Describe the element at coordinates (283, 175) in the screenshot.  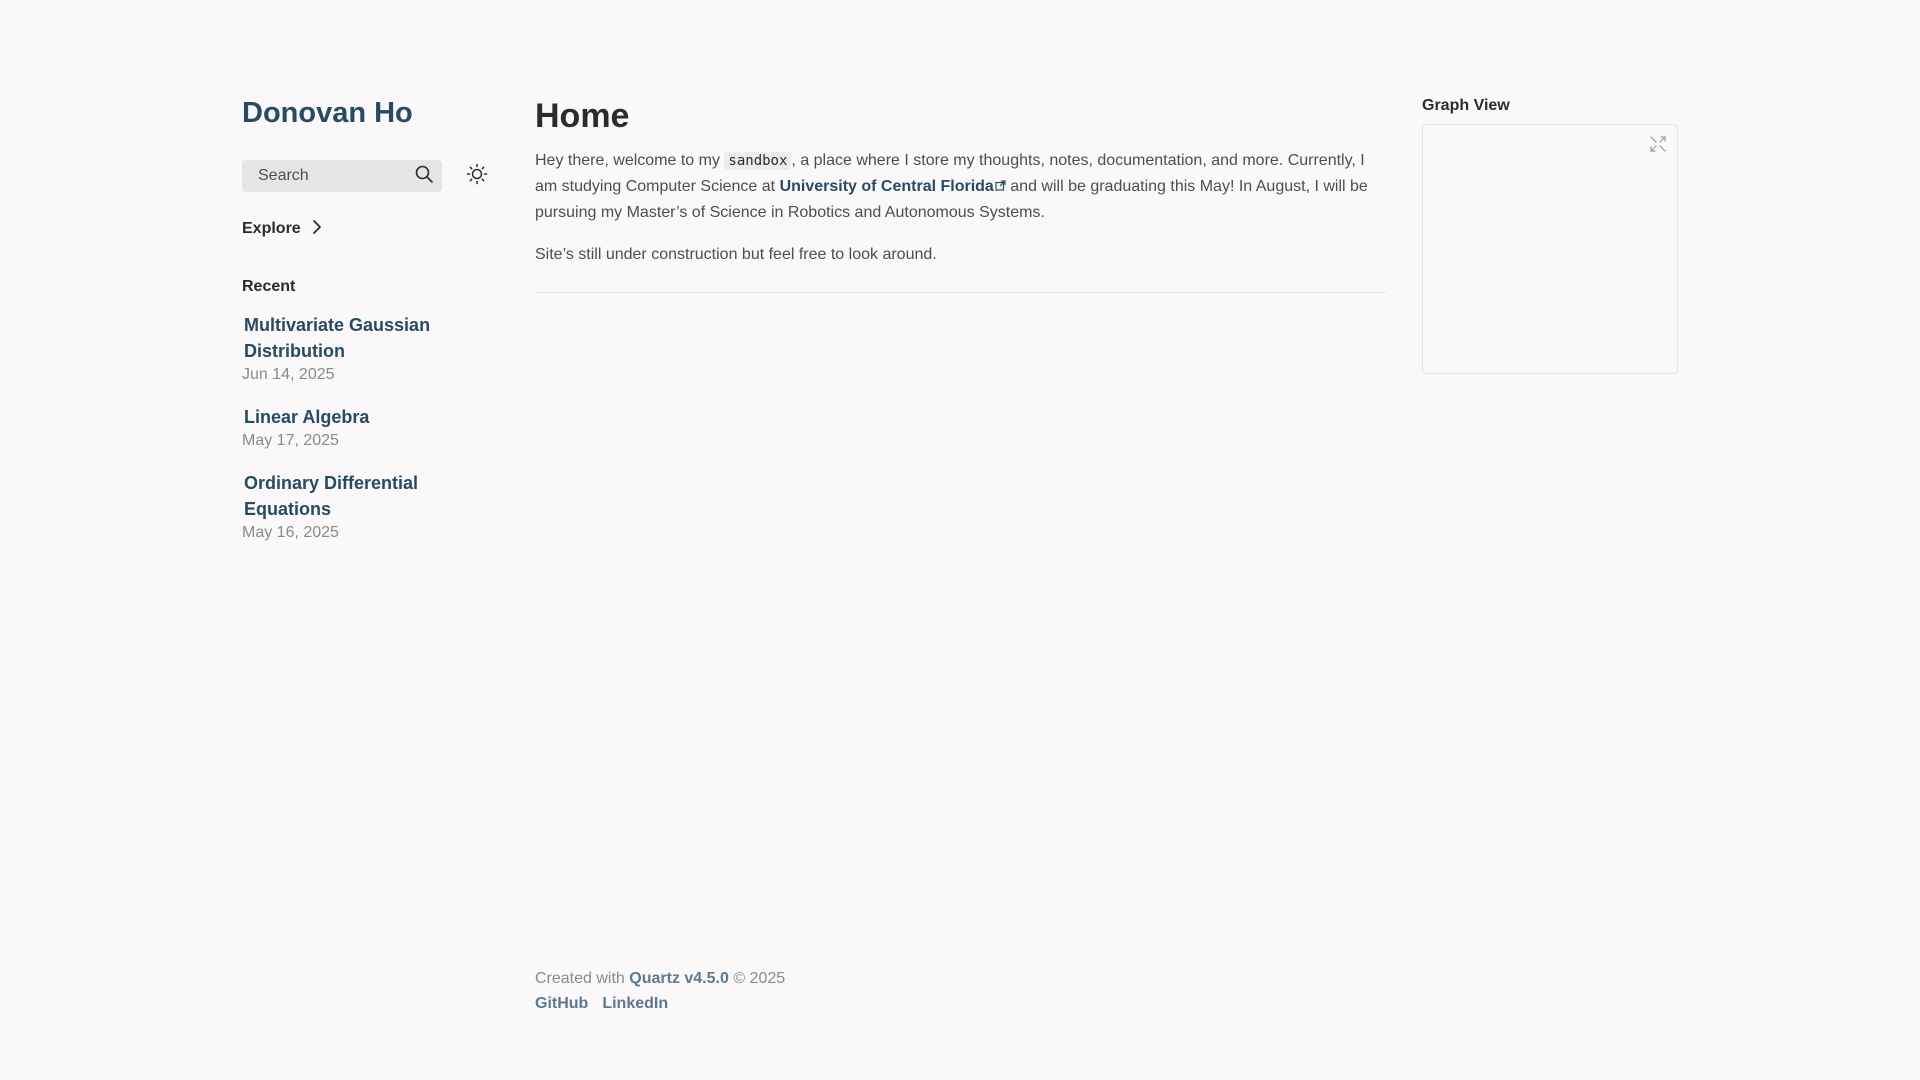
I see `search-placeholder: Search` at that location.